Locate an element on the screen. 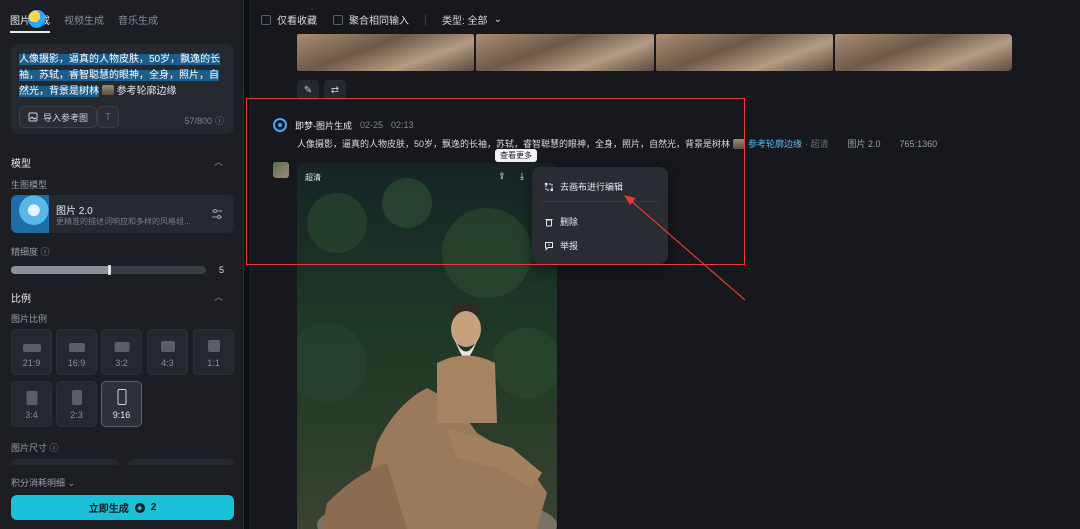 Image resolution: width=1080 pixels, height=529 pixels. dreamina-avatar-icon is located at coordinates (280, 125).